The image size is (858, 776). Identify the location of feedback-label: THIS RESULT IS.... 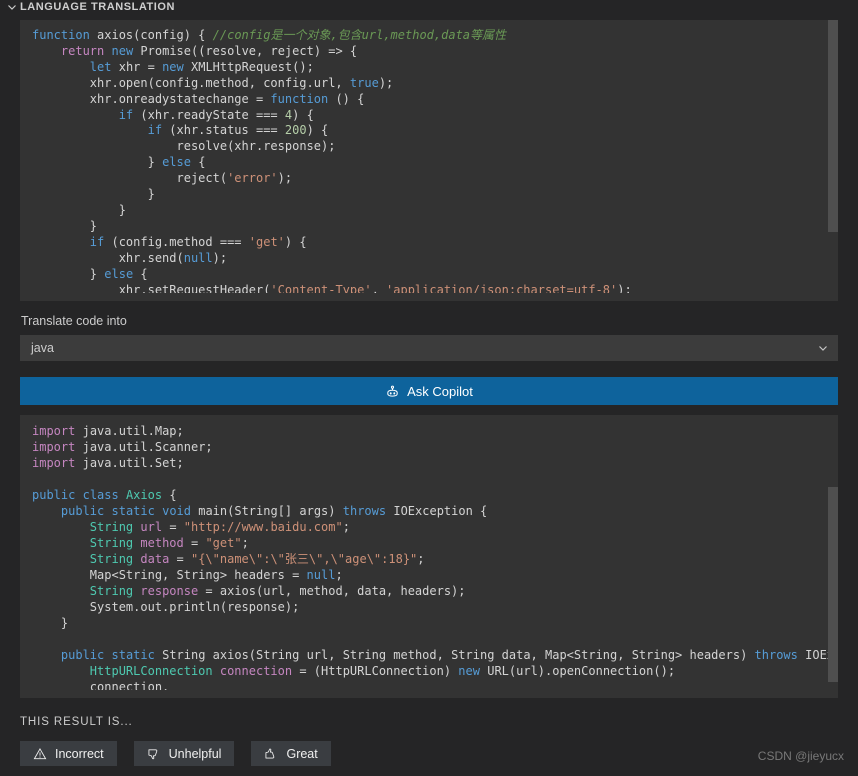
(76, 722).